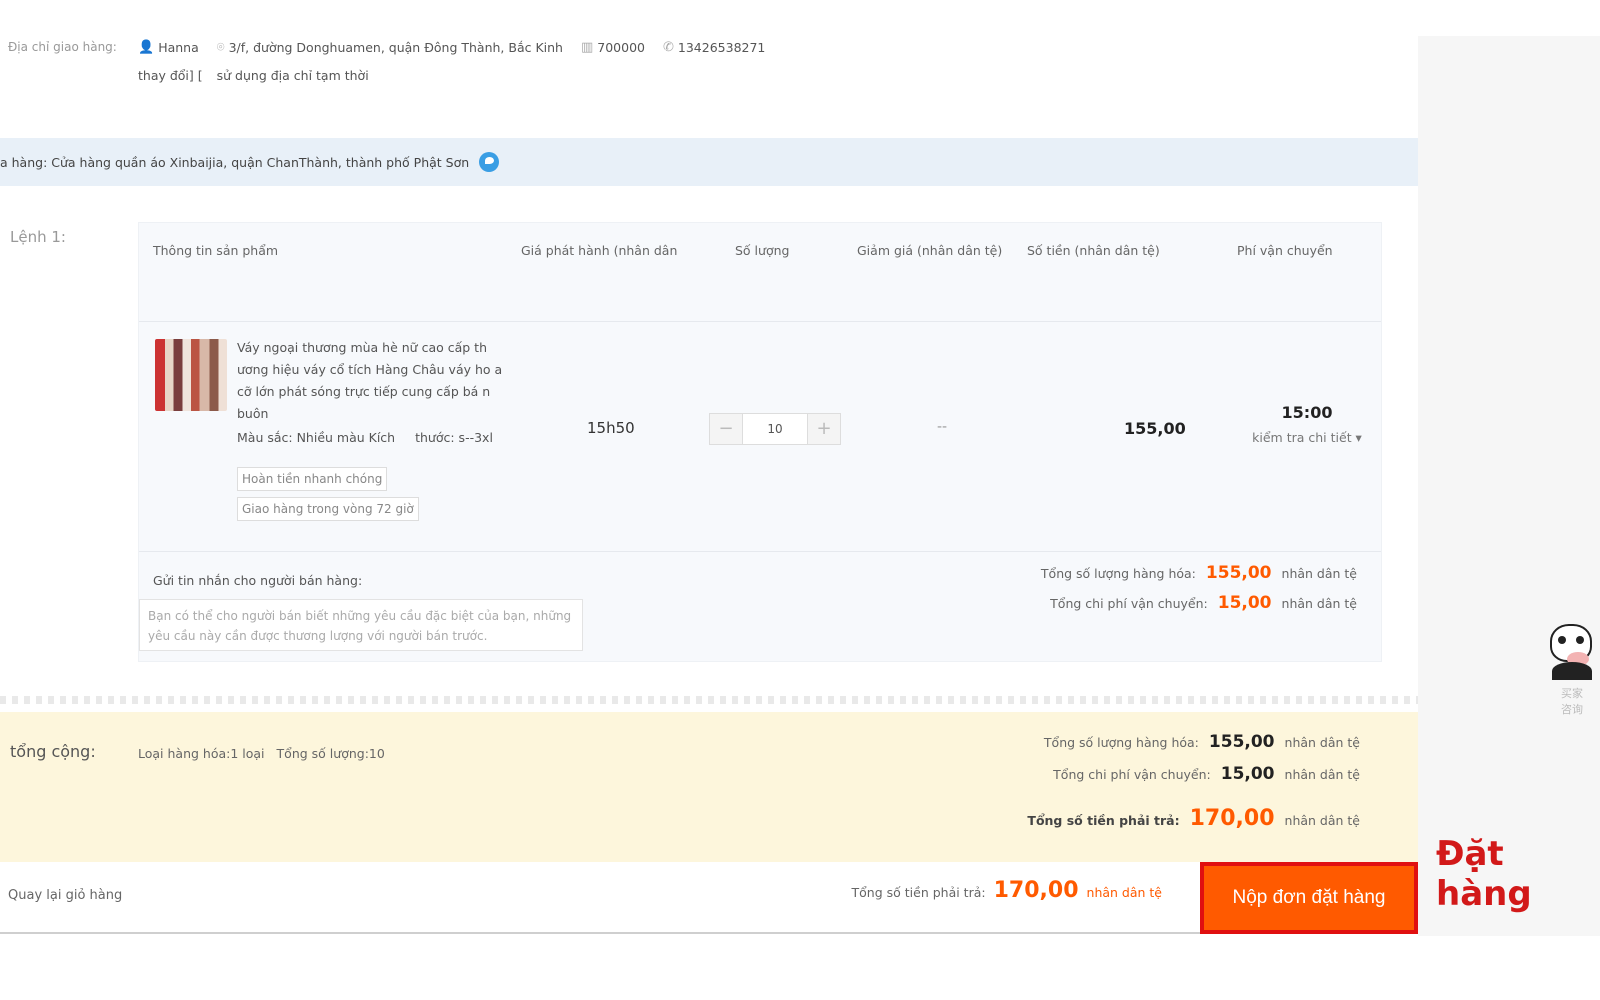  Describe the element at coordinates (258, 580) in the screenshot. I see `message-label: Gửi tin nhắn cho người bán hàng:` at that location.